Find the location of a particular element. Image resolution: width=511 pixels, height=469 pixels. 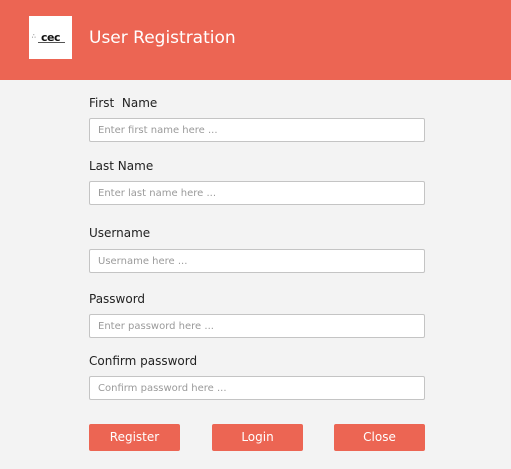

logo-dots-icon: ∴ is located at coordinates (34, 36).